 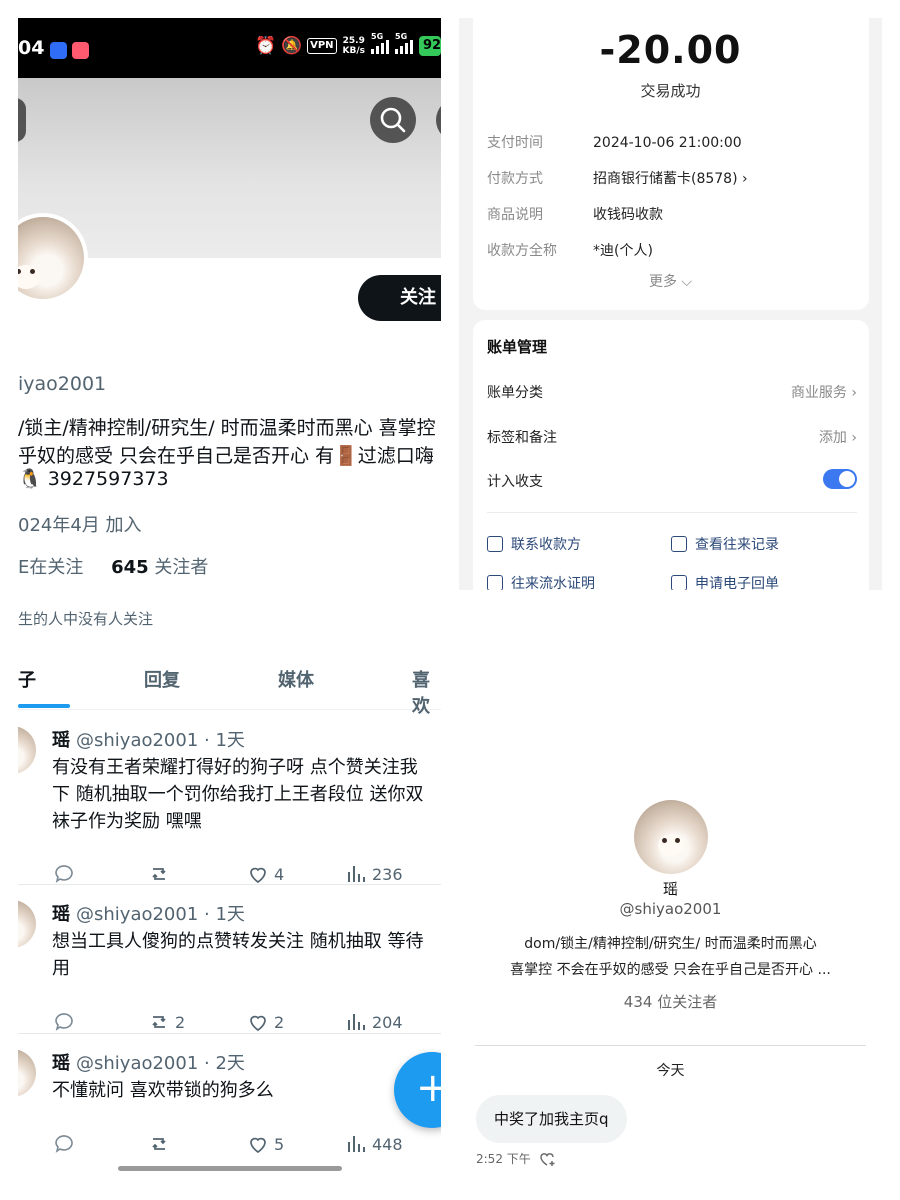 I want to click on chat-avatar, so click(x=671, y=837).